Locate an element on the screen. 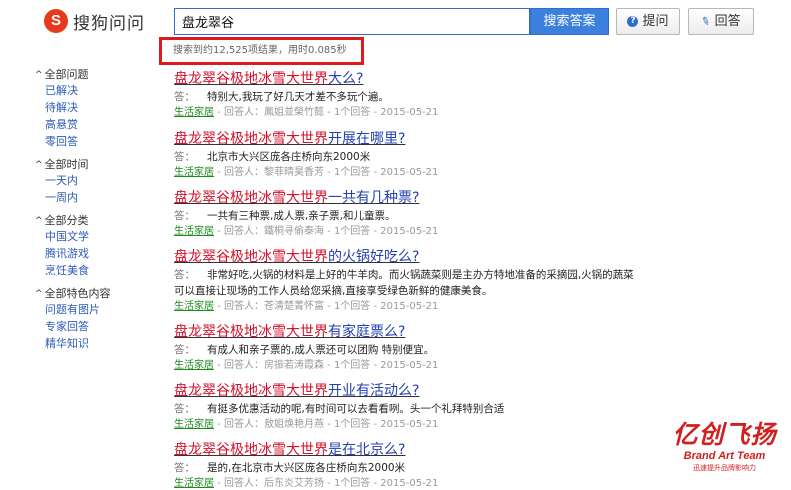 Image resolution: width=791 pixels, height=490 pixels. result-meta: 生活家居 - 回答人：苍清楚菁怀富 - 1个回答 - 2015-05-21 is located at coordinates (409, 306).